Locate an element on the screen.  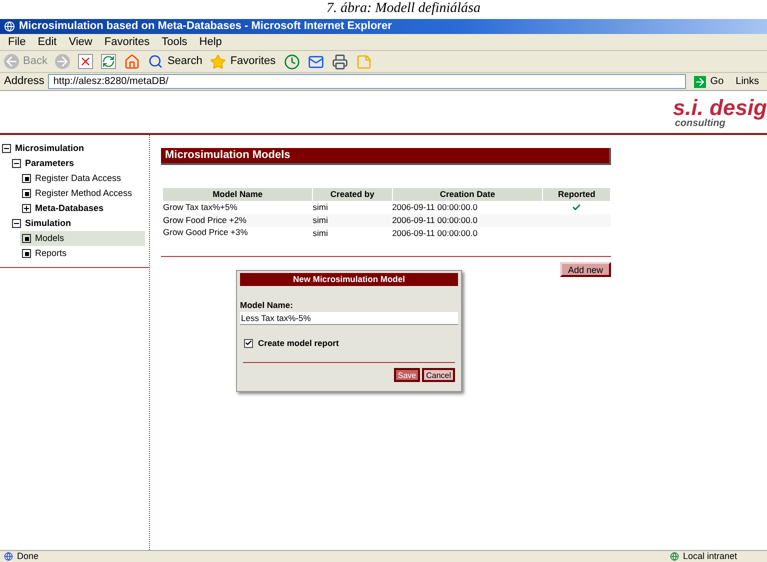
checkbox is located at coordinates (248, 343).